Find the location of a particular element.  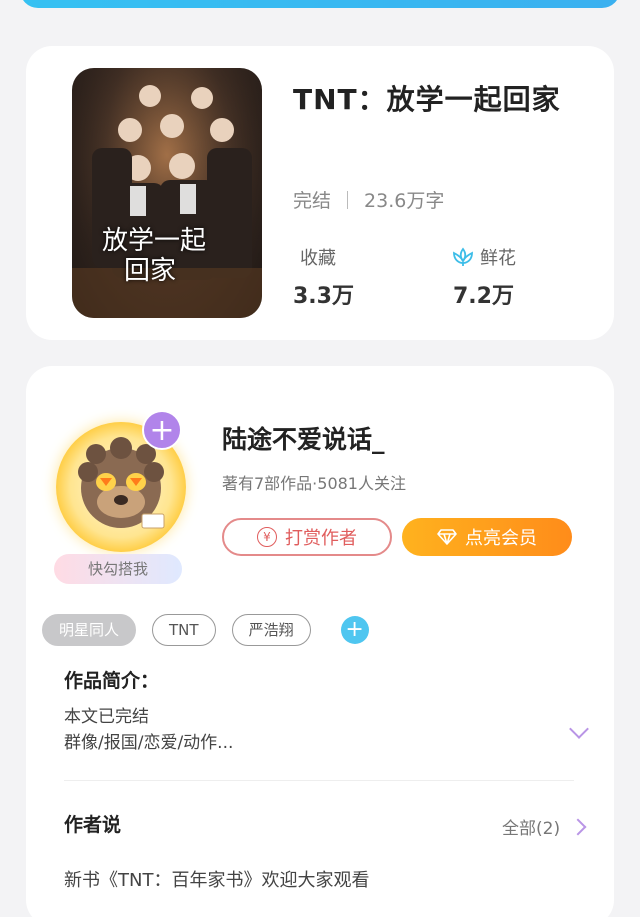

cover-title-art: 放学一起 回家 is located at coordinates (154, 256).